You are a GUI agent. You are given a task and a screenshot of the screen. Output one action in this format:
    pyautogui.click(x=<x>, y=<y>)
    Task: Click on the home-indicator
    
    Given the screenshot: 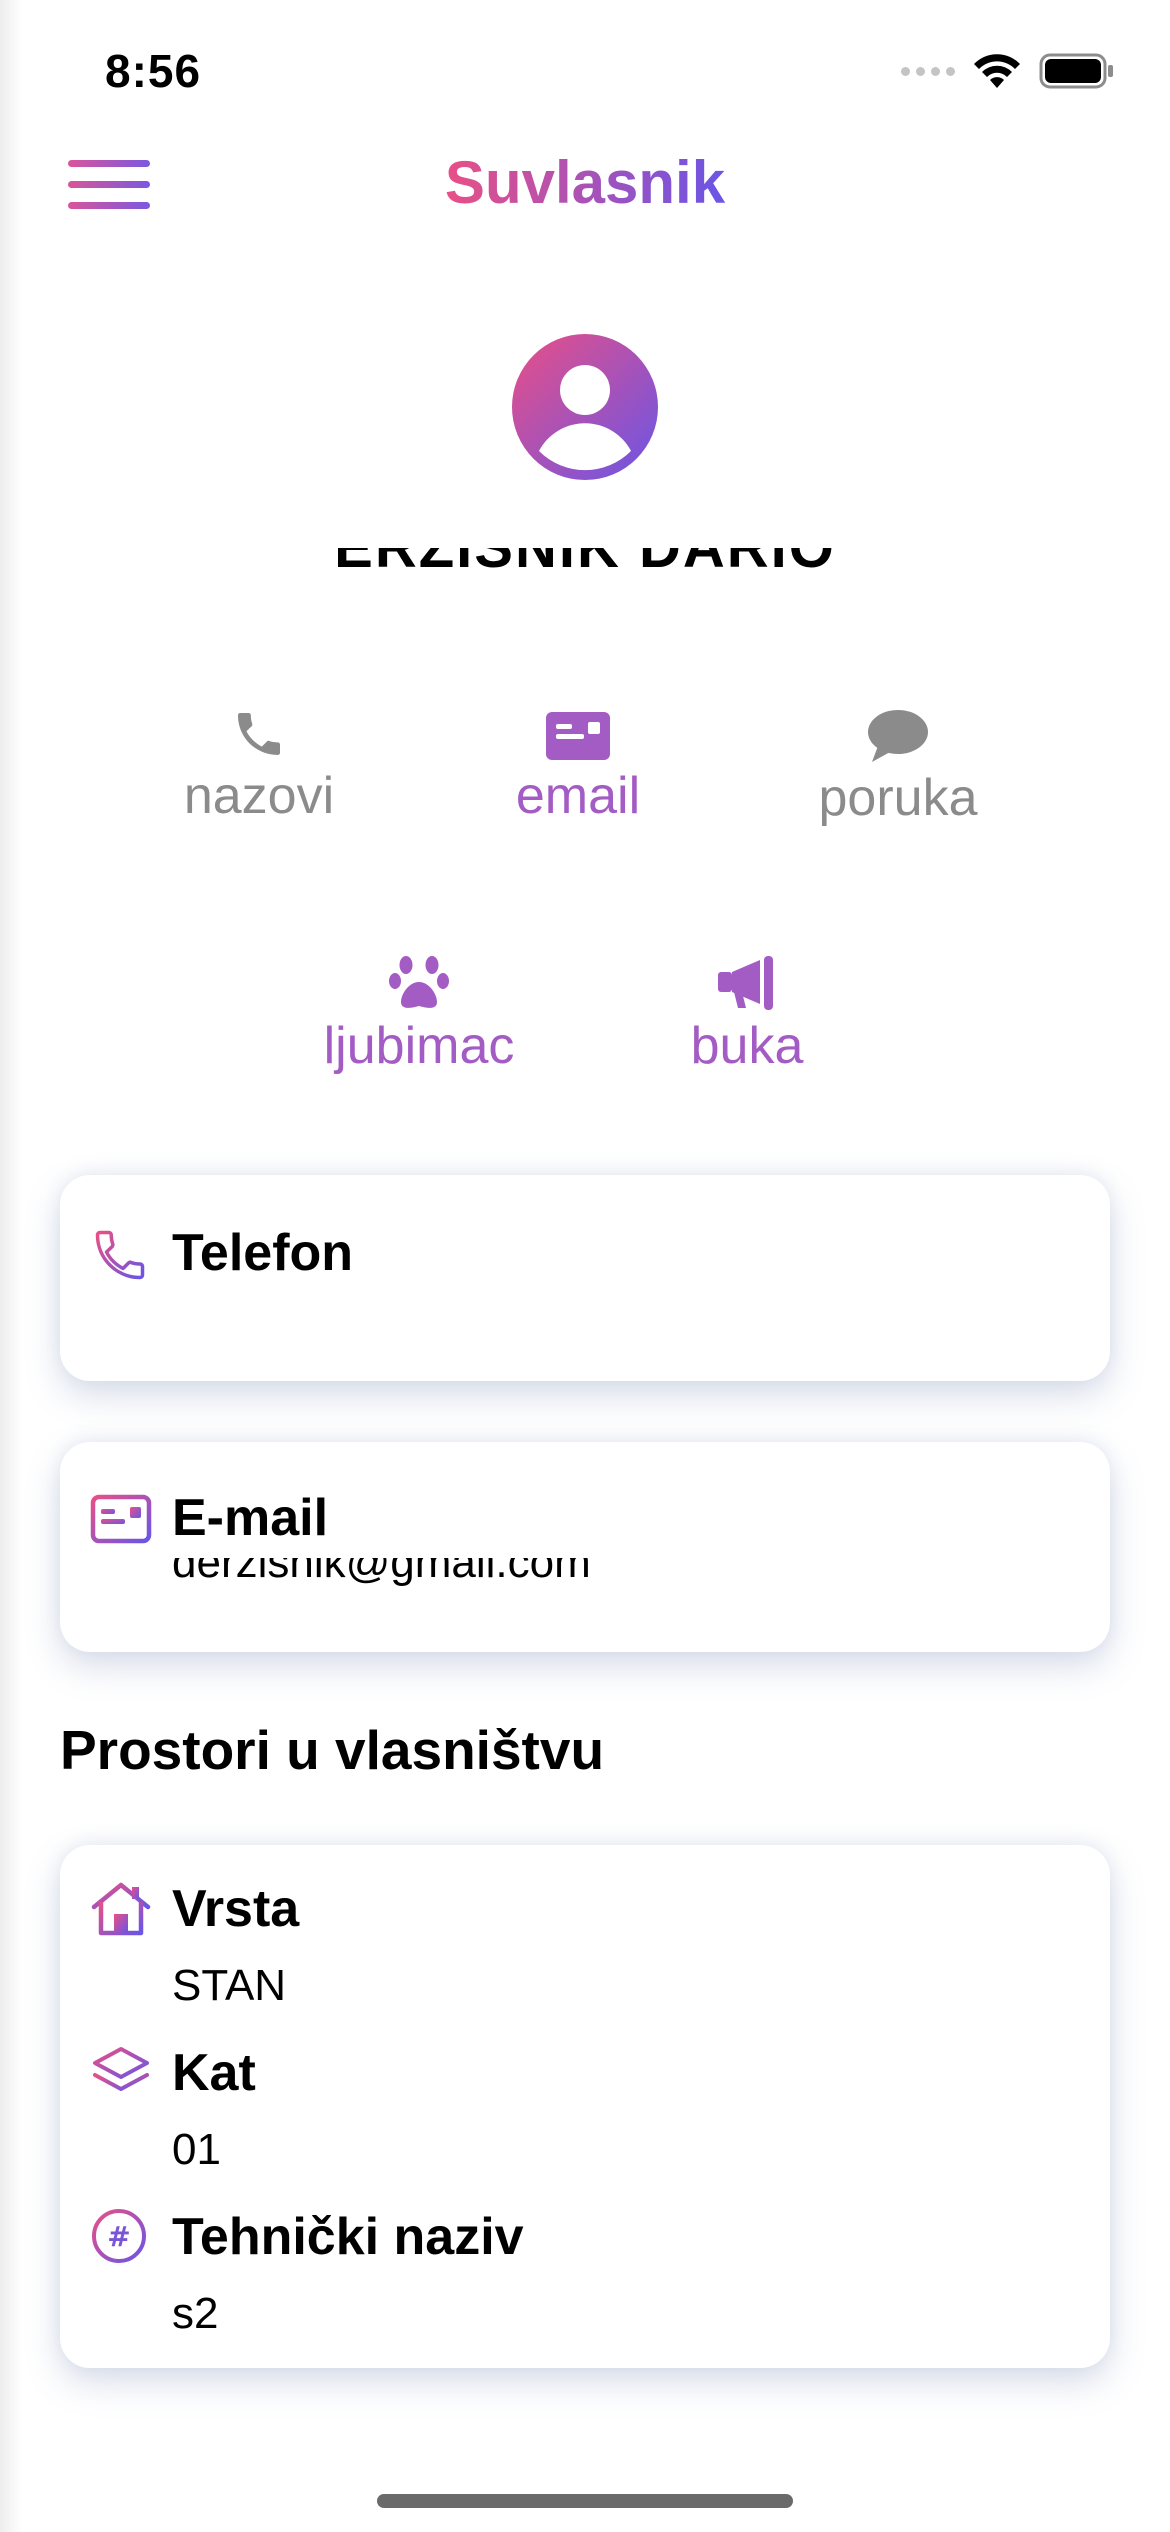 What is the action you would take?
    pyautogui.click(x=585, y=2501)
    